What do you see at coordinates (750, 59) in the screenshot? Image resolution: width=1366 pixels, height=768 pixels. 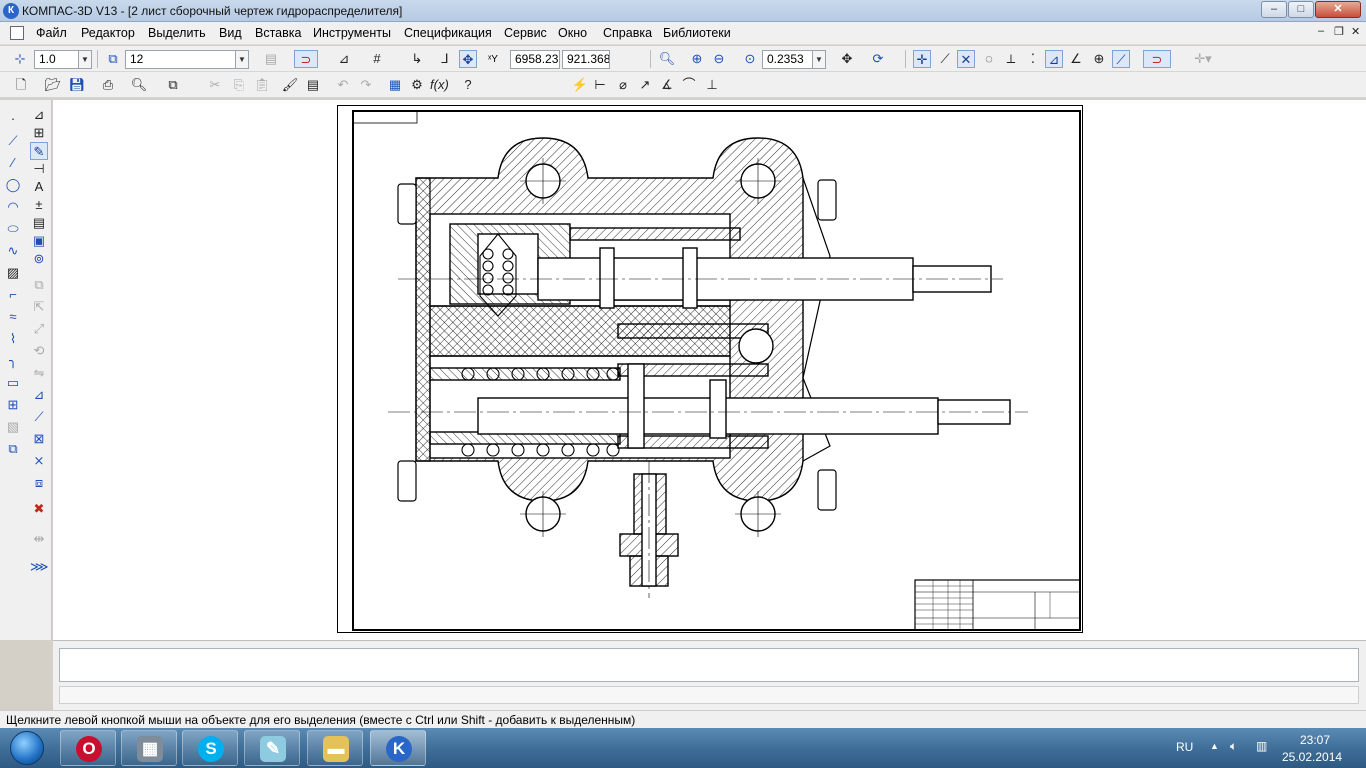 I see `zoom-scale-icon: ⊙` at bounding box center [750, 59].